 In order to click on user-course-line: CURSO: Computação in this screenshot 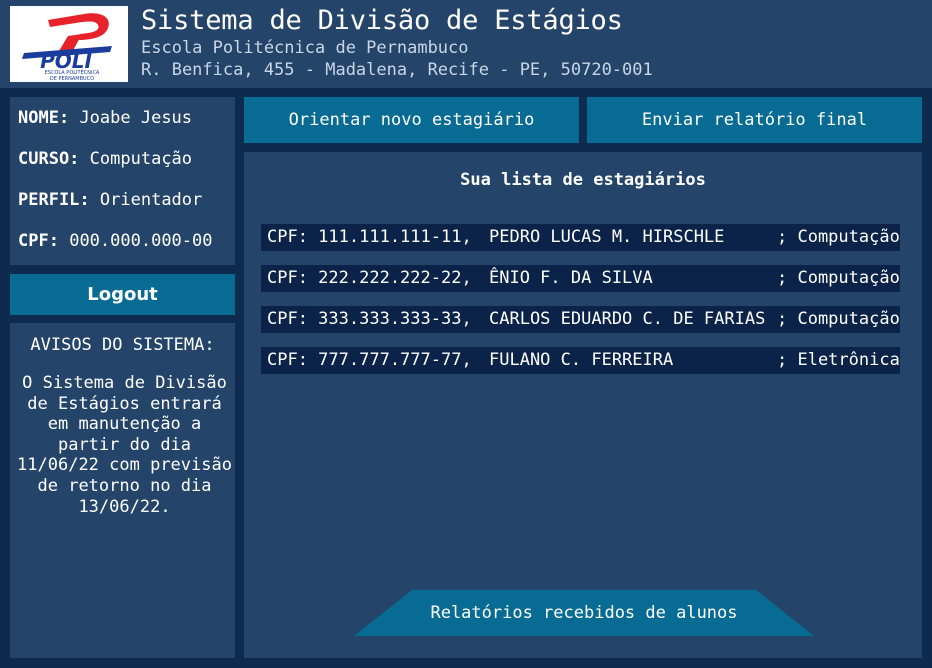, I will do `click(105, 159)`.